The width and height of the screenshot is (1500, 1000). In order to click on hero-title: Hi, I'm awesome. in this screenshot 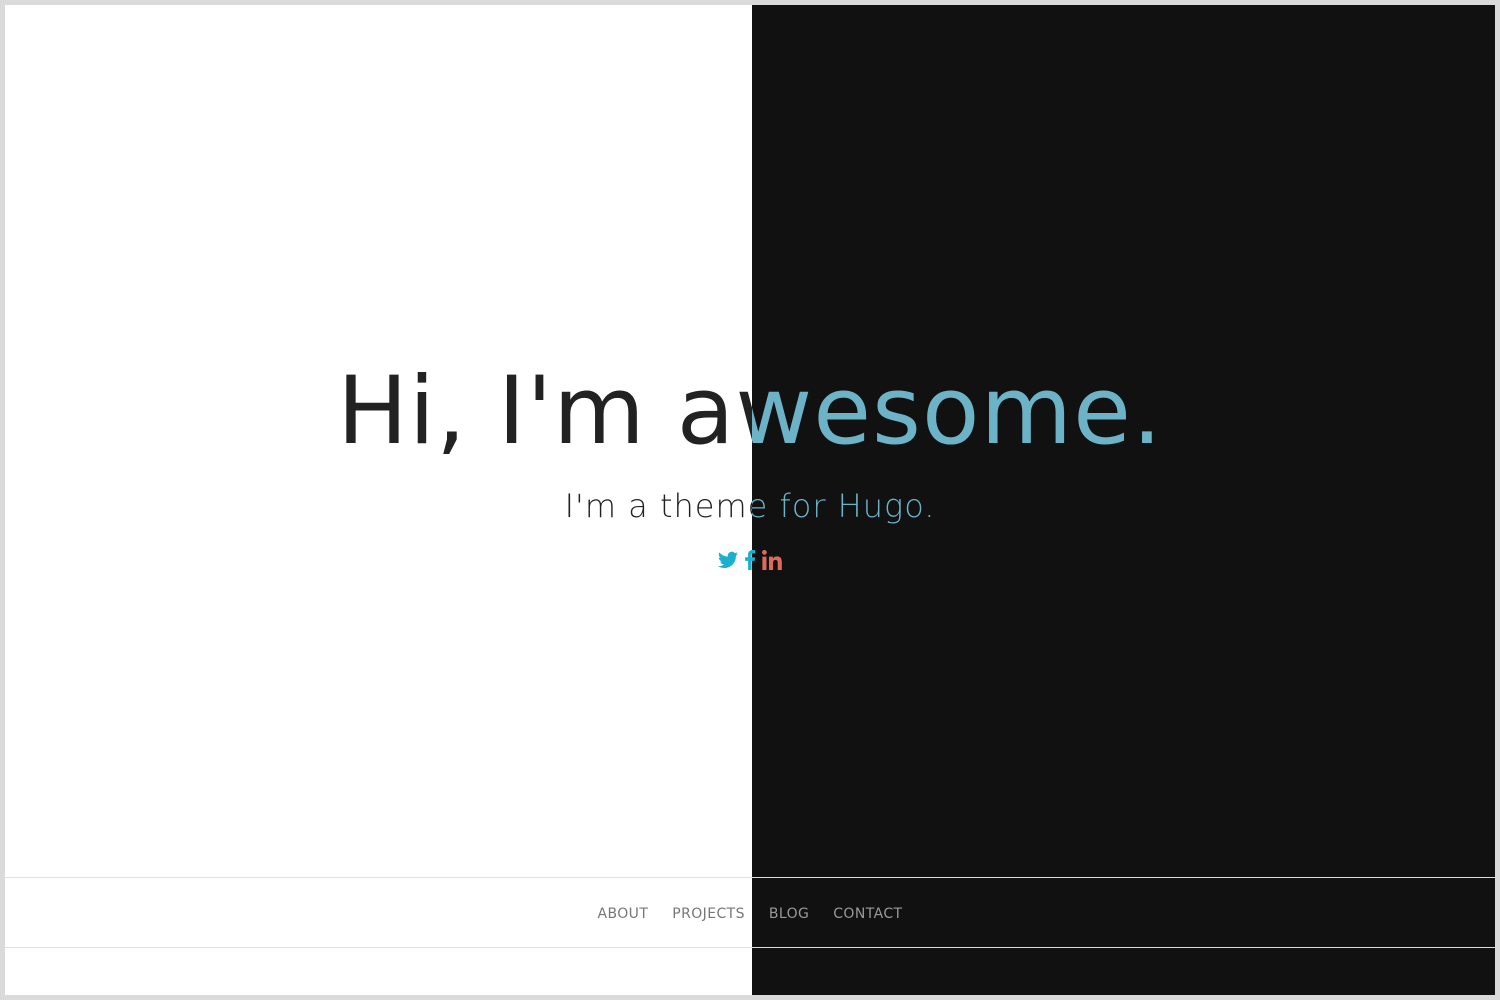, I will do `click(544, 411)`.